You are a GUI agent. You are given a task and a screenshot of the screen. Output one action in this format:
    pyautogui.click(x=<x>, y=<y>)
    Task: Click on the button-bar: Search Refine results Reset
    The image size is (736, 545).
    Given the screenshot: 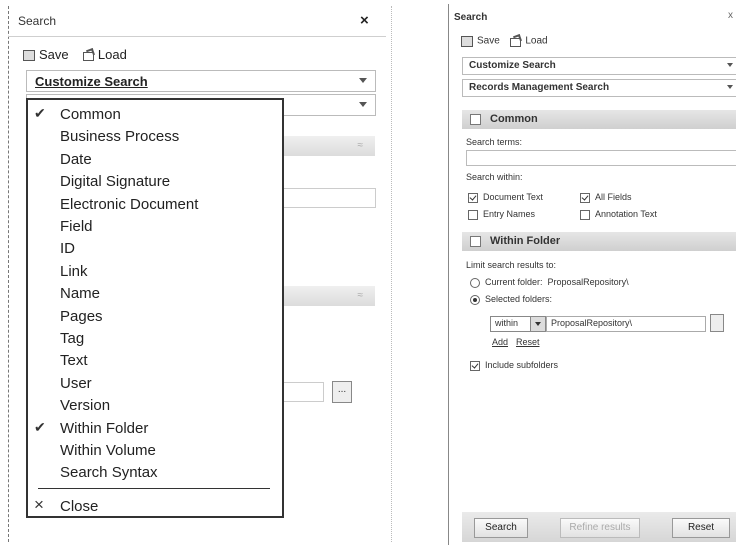 What is the action you would take?
    pyautogui.click(x=599, y=527)
    